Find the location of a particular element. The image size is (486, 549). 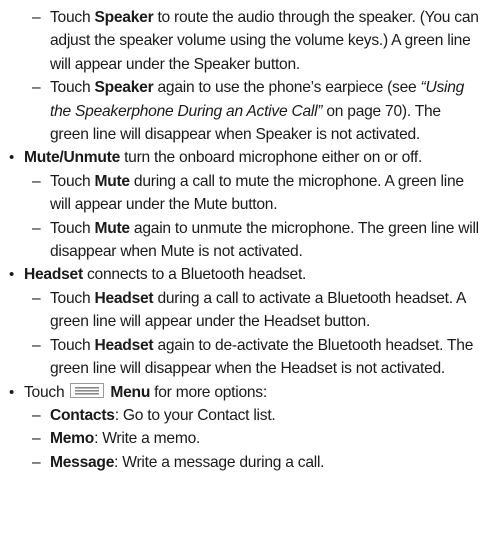

menu-option-contacts: – Contacts: Go to your Contact list. is located at coordinates (241, 415).